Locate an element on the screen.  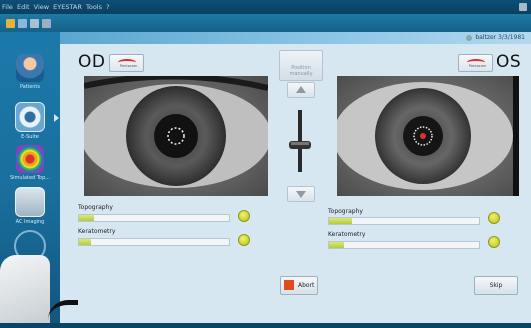
menu-view: View is located at coordinates (41, 7).